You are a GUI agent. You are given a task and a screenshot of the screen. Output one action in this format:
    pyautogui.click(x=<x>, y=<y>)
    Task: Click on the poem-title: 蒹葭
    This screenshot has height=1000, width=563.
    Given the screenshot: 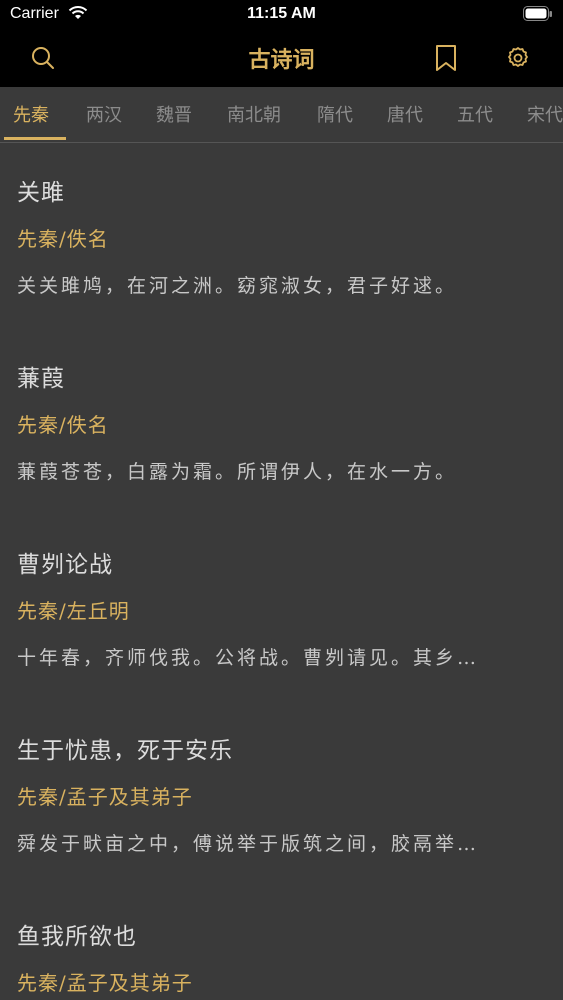 What is the action you would take?
    pyautogui.click(x=41, y=379)
    